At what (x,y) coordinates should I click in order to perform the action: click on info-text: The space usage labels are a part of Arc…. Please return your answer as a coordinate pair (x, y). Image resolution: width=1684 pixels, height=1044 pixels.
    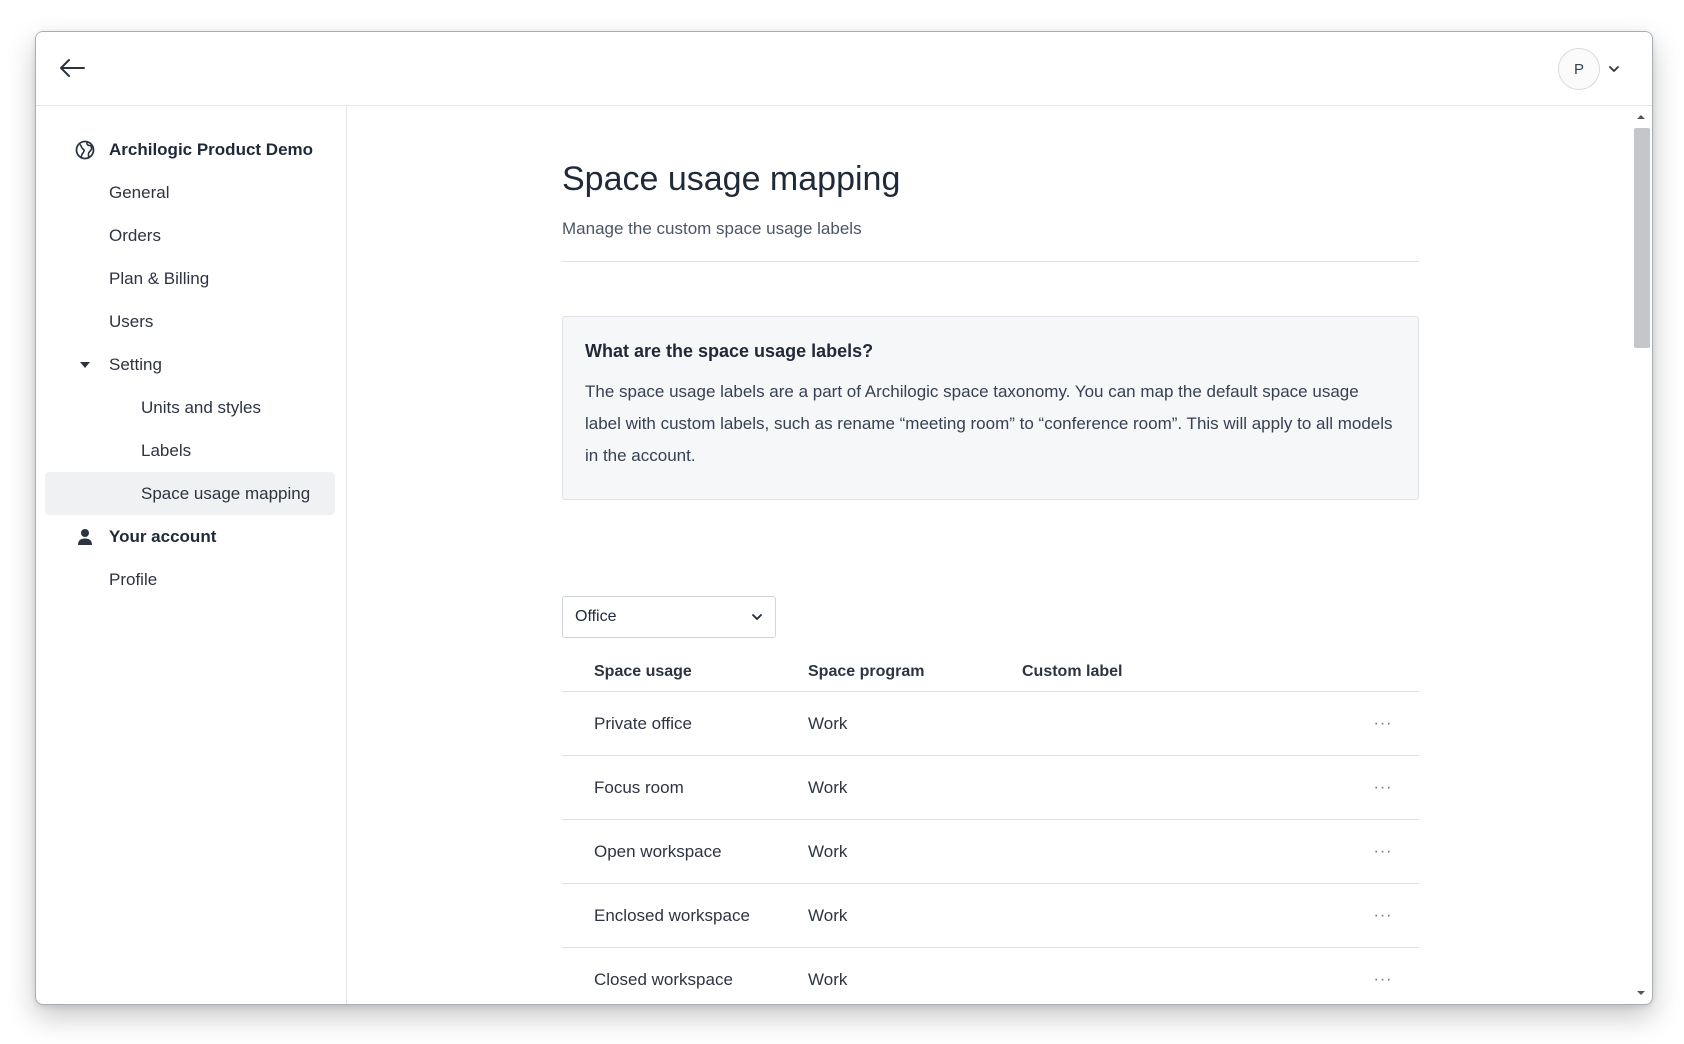
    Looking at the image, I should click on (989, 423).